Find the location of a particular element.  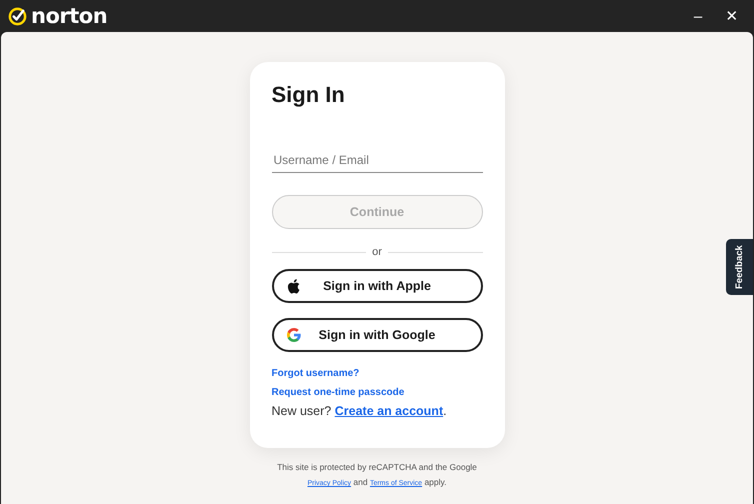

new-user-text: New user? Create an account. is located at coordinates (360, 411).